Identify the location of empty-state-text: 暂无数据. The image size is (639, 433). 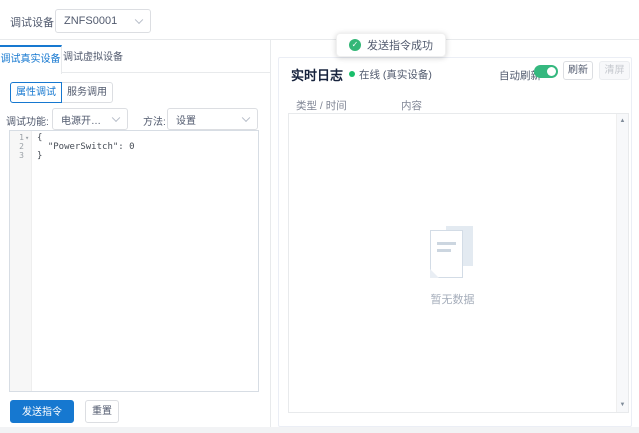
(452, 300).